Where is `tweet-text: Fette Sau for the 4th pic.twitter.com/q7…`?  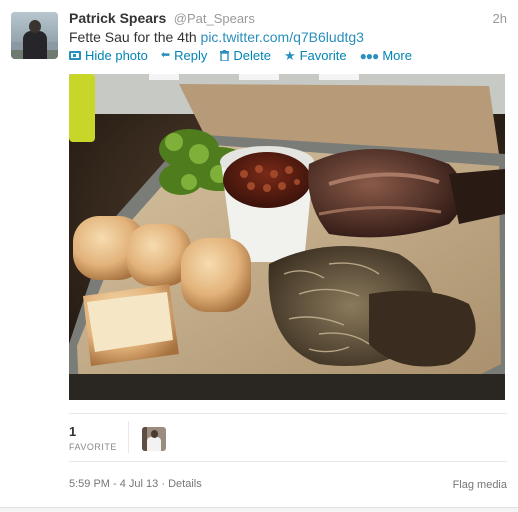 tweet-text: Fette Sau for the 4th pic.twitter.com/q7… is located at coordinates (216, 37).